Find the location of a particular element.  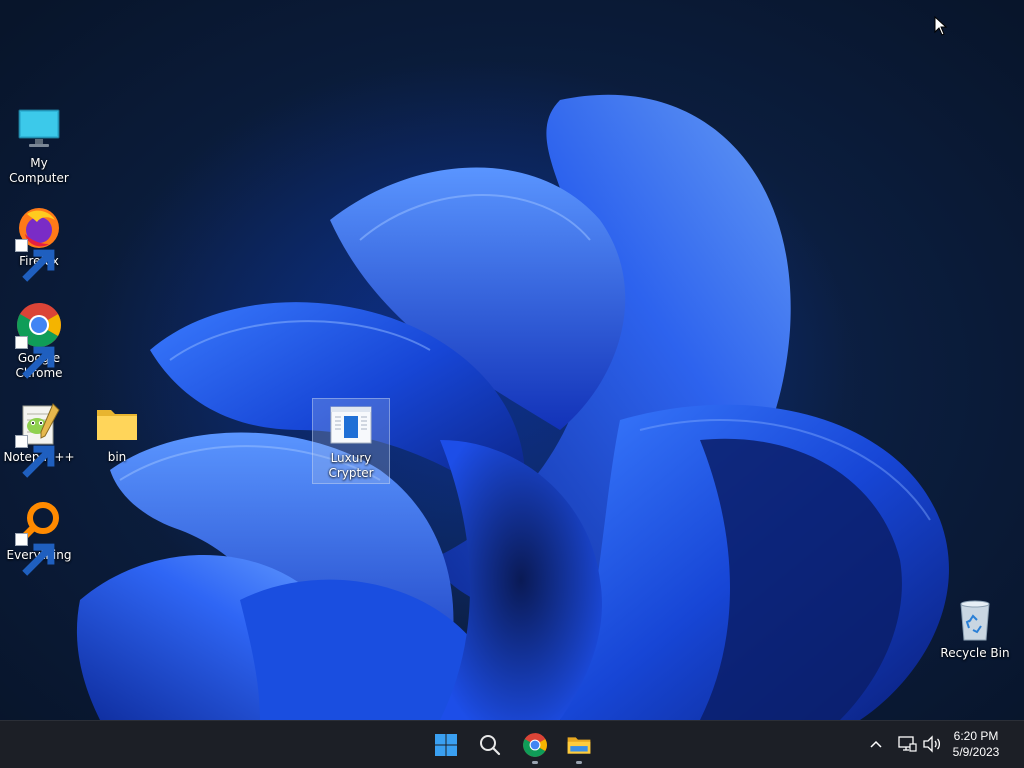

file-explorer-taskbar-button is located at coordinates (579, 745).